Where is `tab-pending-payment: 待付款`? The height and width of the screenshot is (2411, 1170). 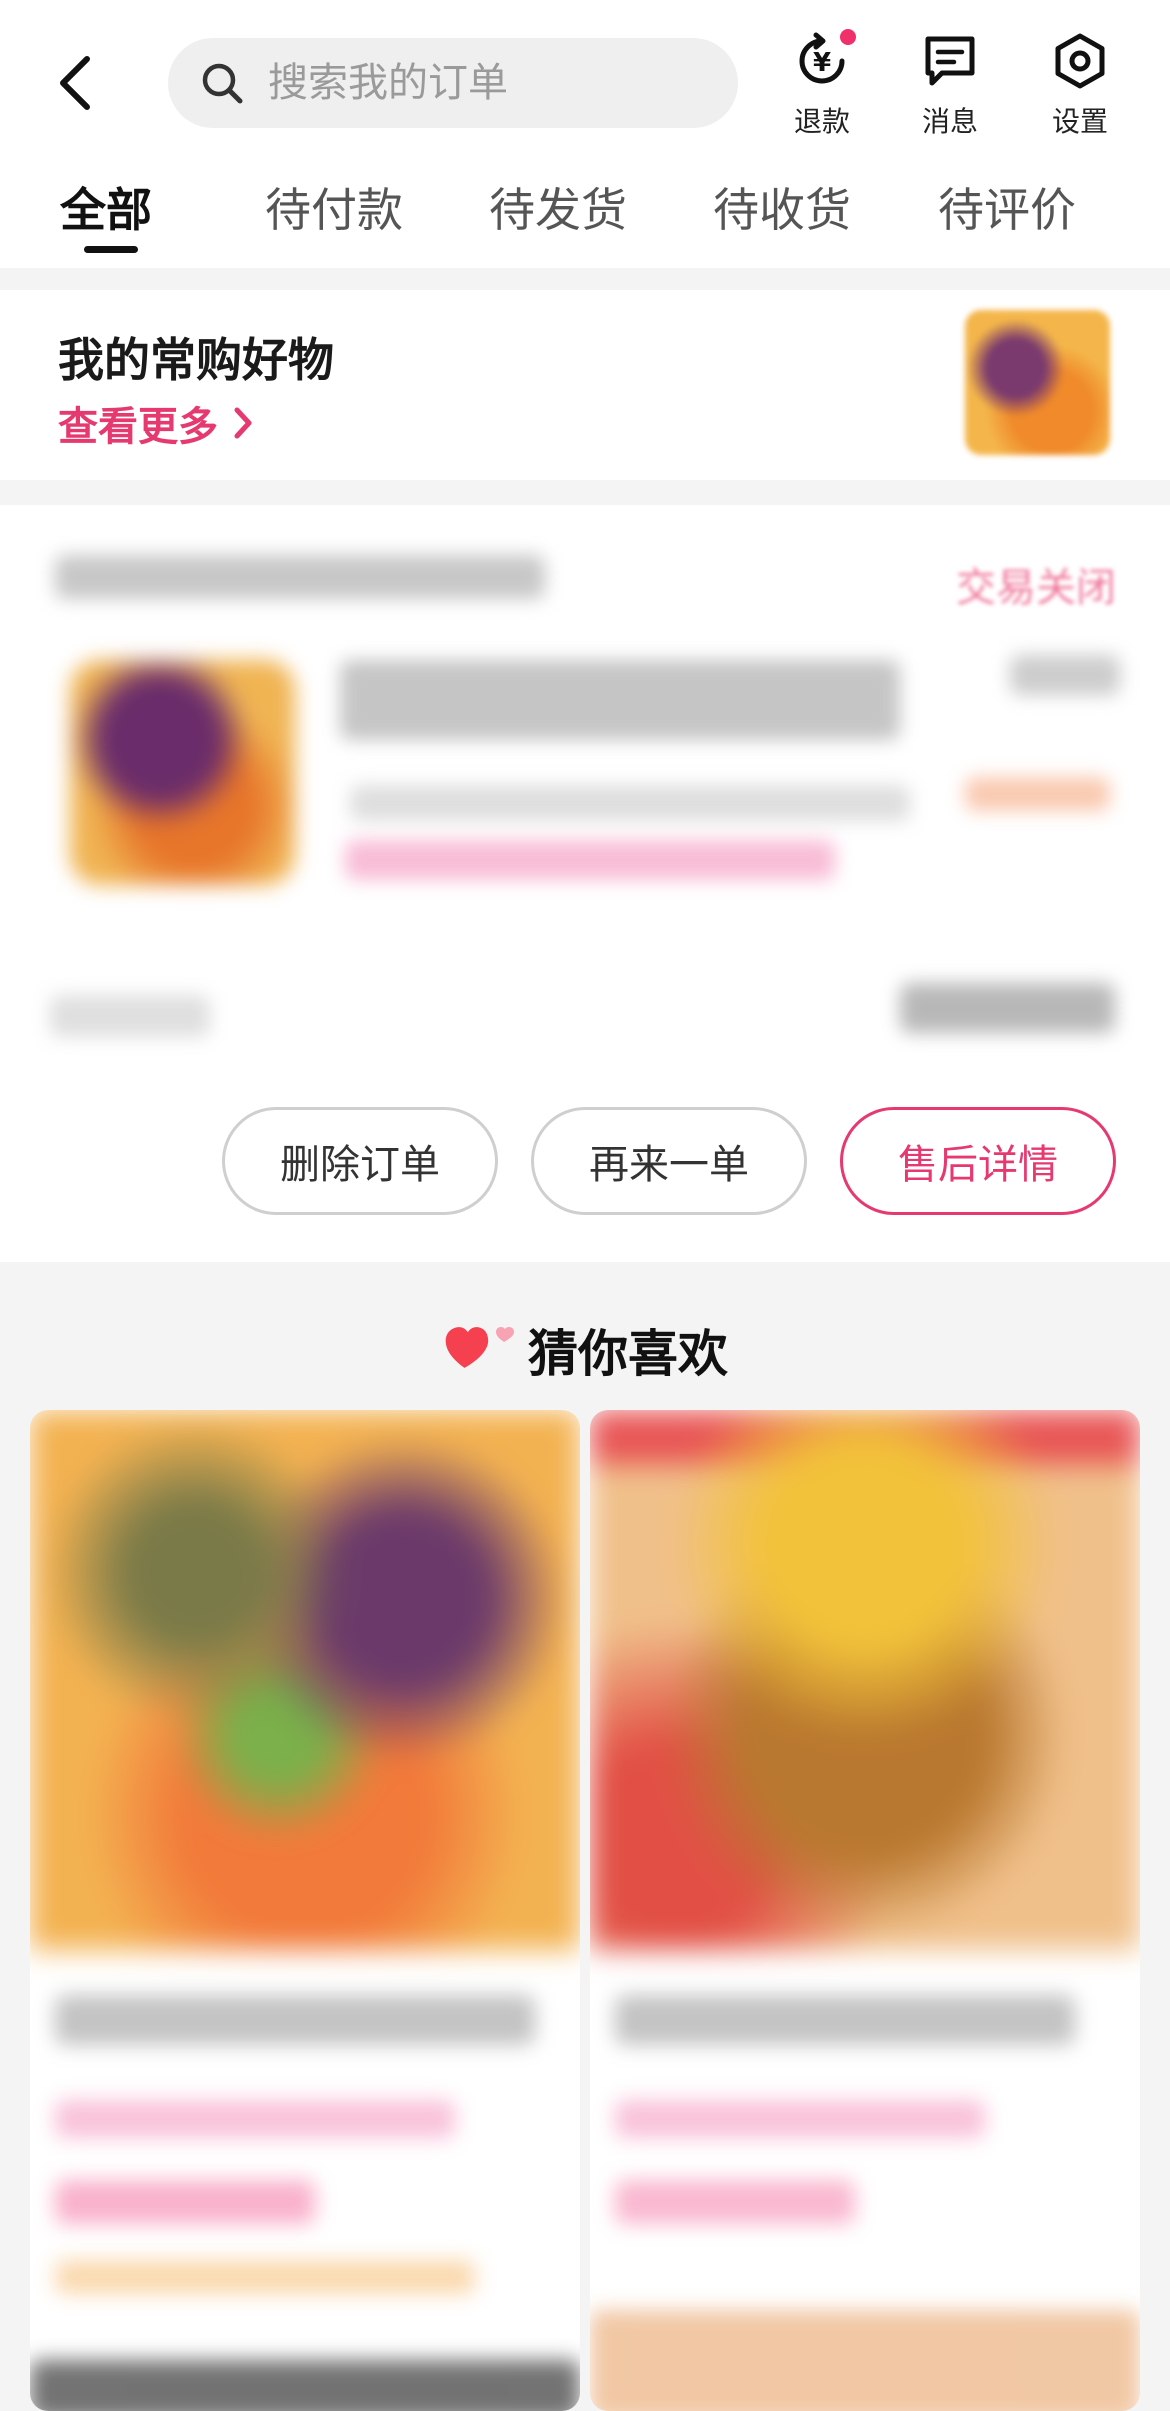 tab-pending-payment: 待付款 is located at coordinates (334, 207).